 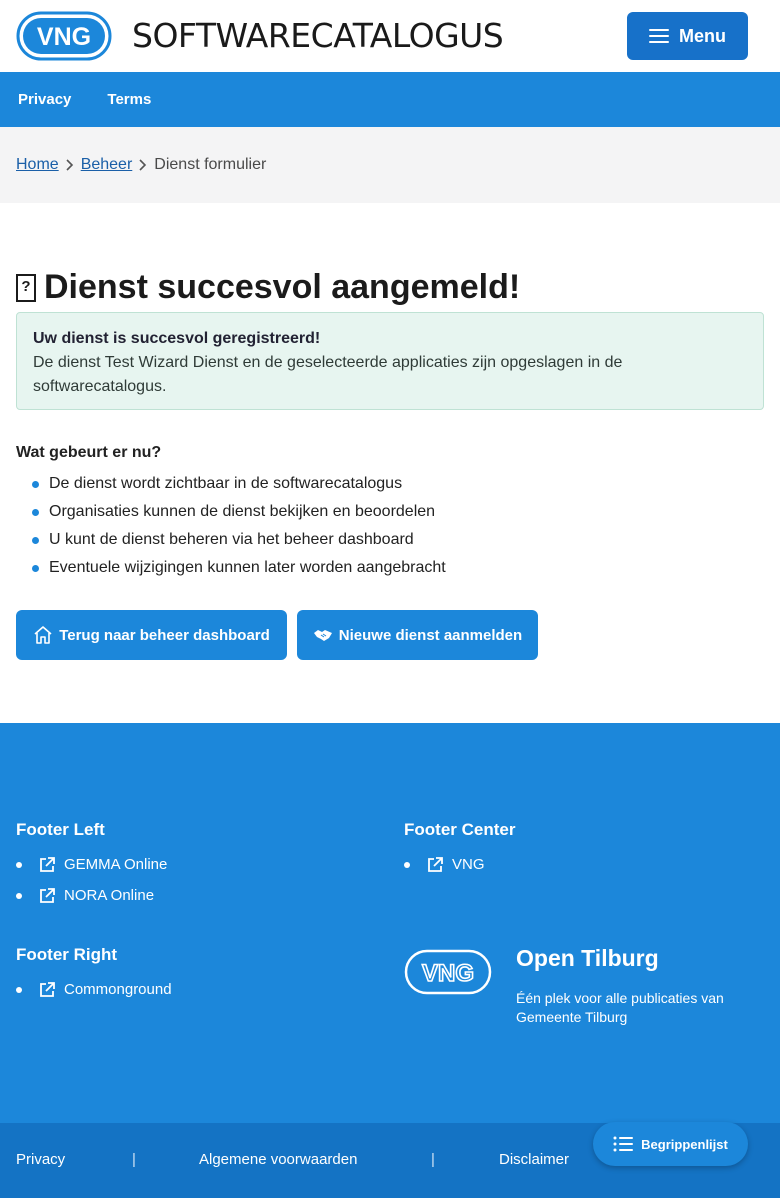 I want to click on begrippenlijst-button: Begrippenlijst, so click(x=670, y=1144).